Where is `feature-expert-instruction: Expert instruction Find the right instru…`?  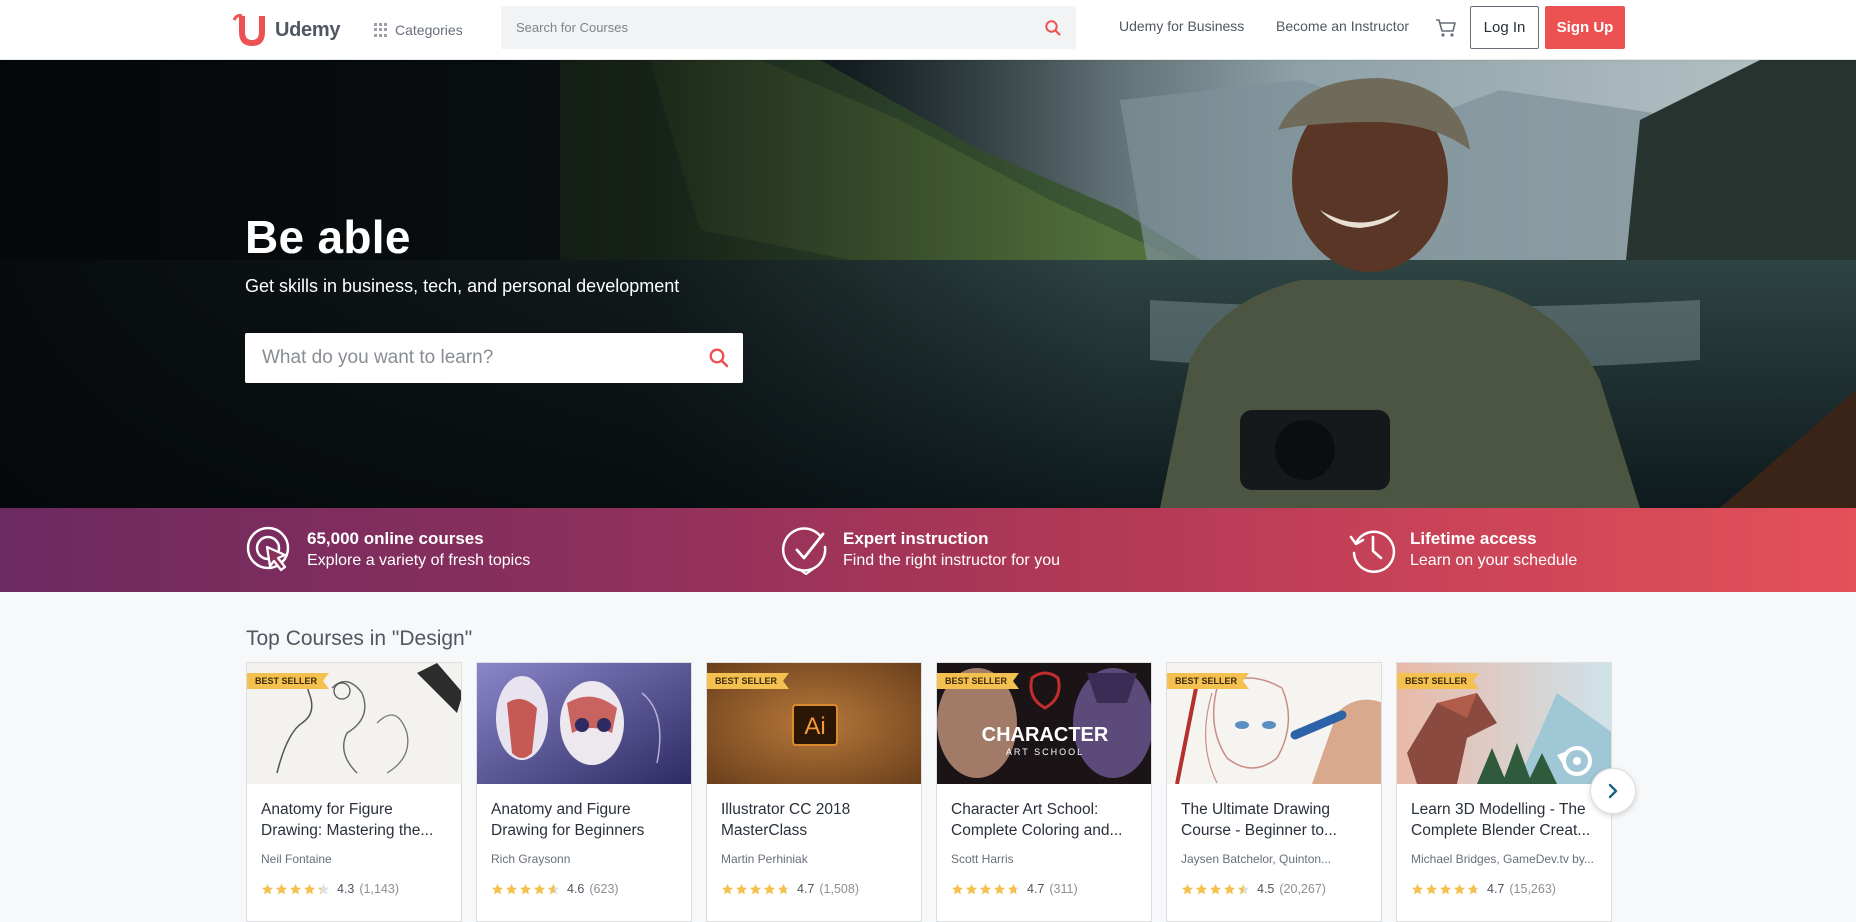
feature-expert-instruction: Expert instruction Find the right instru… is located at coordinates (920, 550).